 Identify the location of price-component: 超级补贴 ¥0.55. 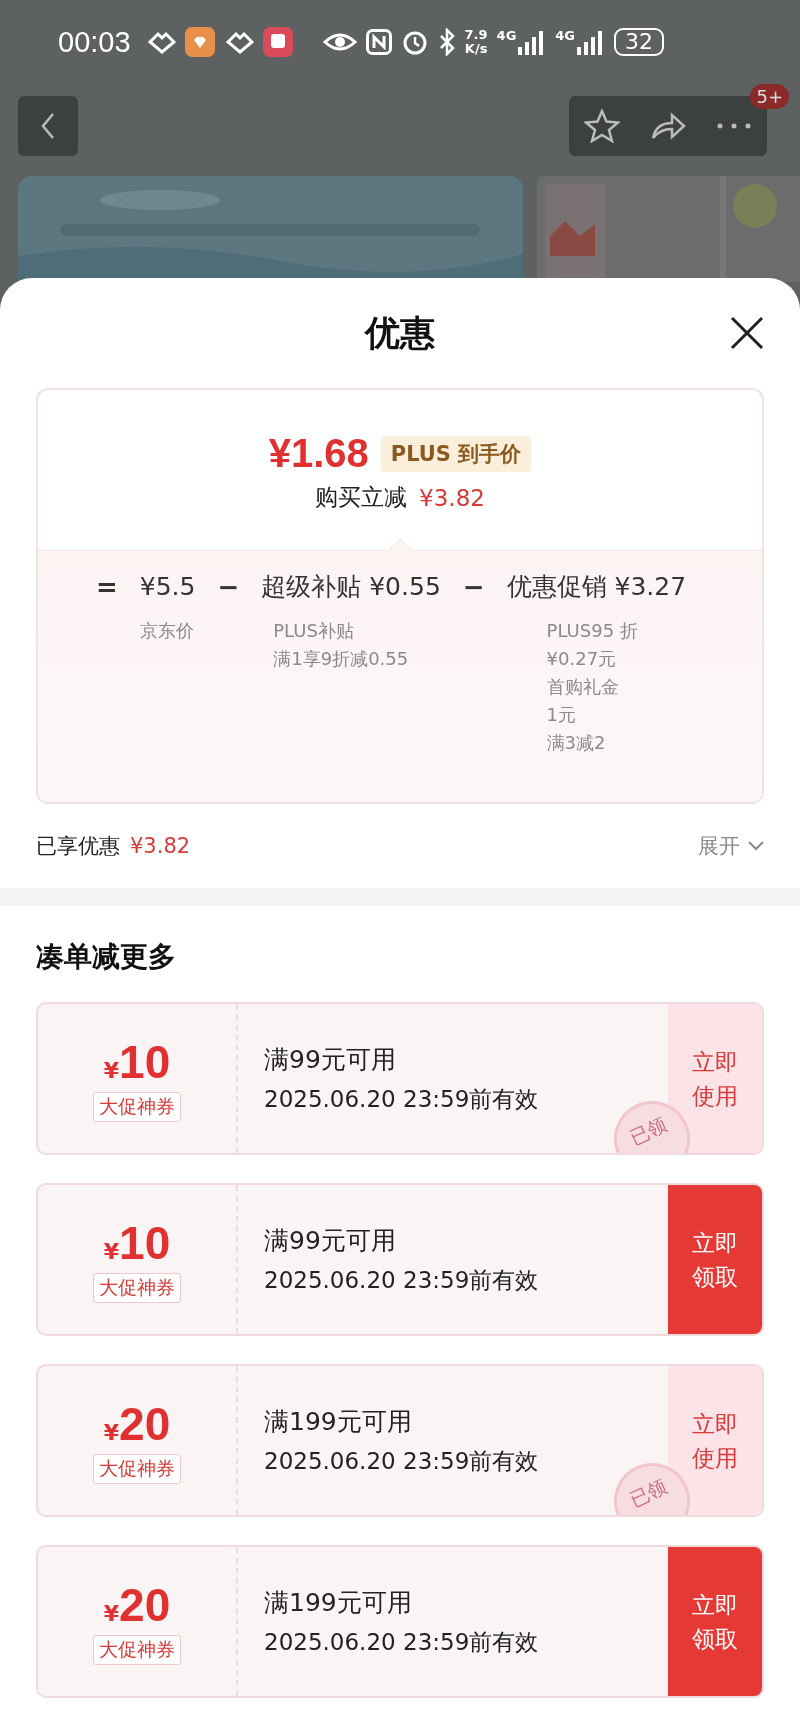
(351, 587).